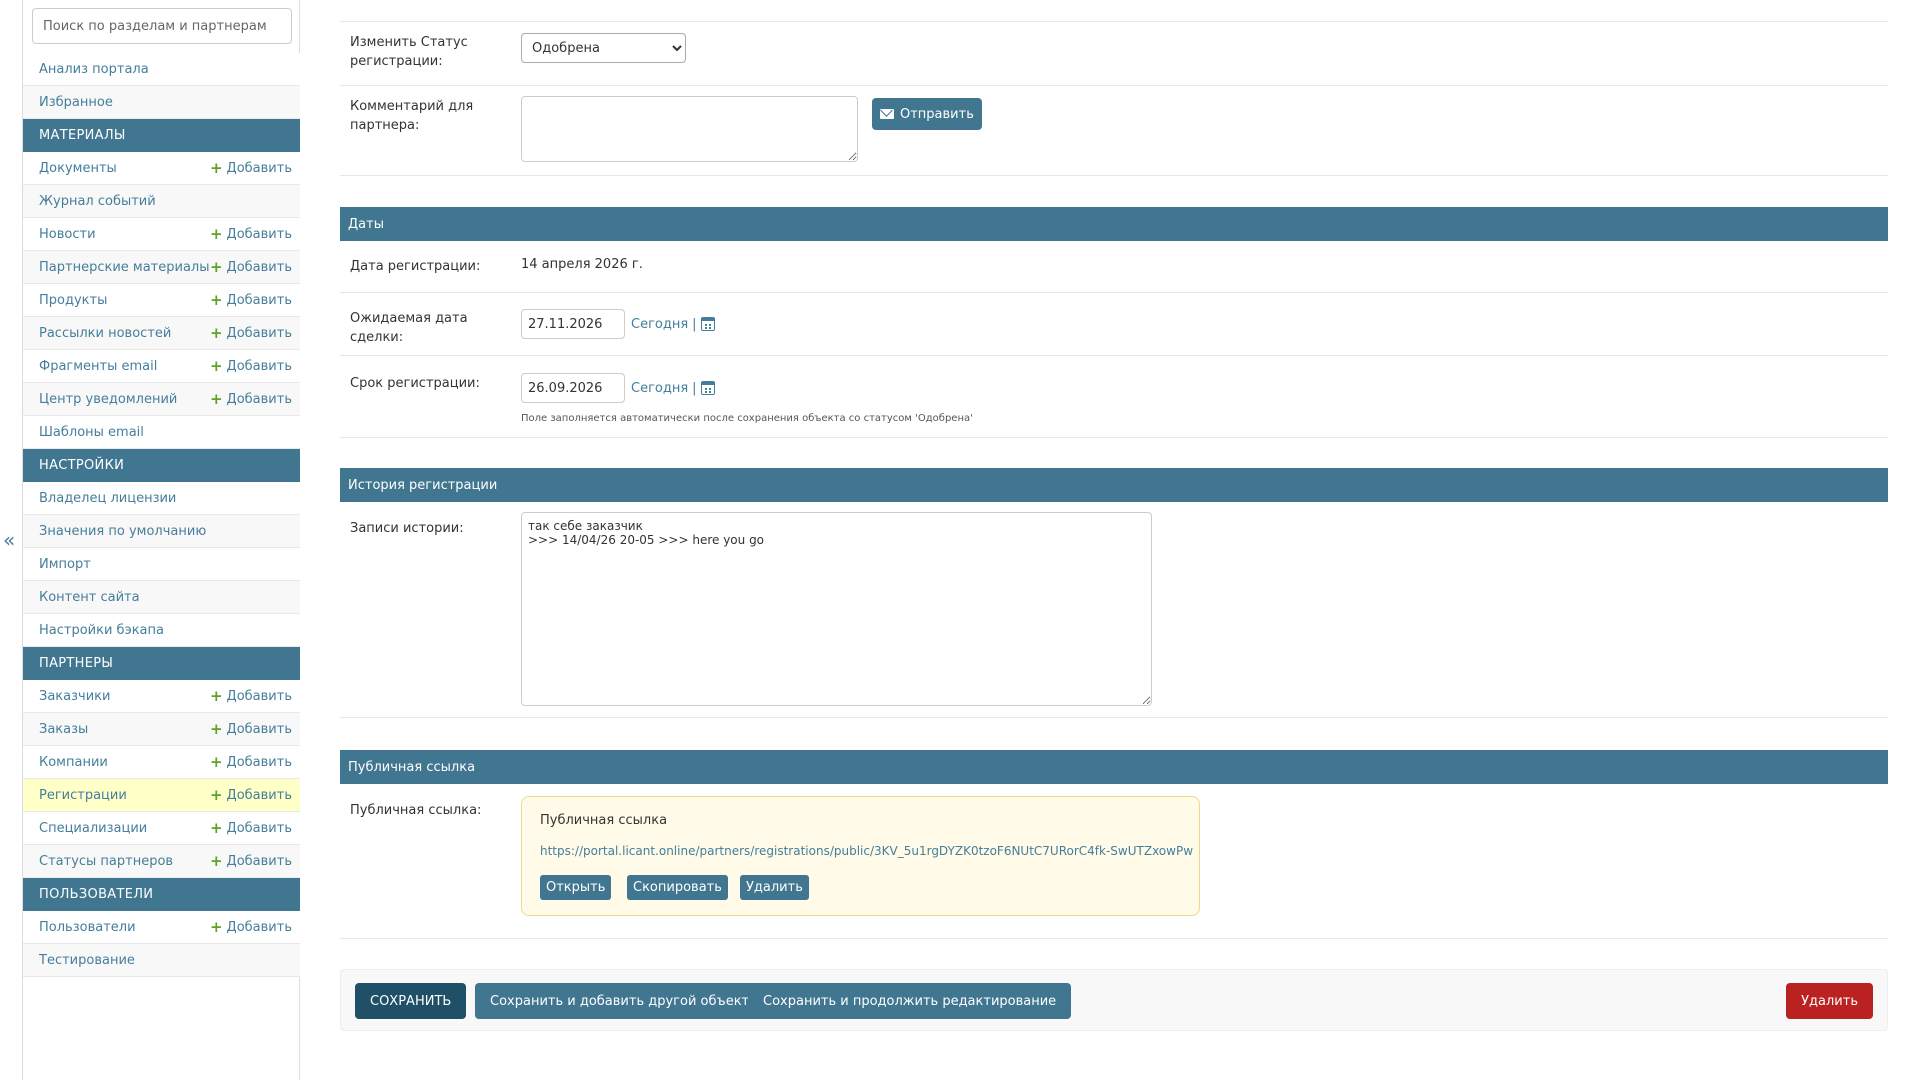 This screenshot has width=1920, height=1080. I want to click on sidebar-item-label: Специализации, so click(93, 828).